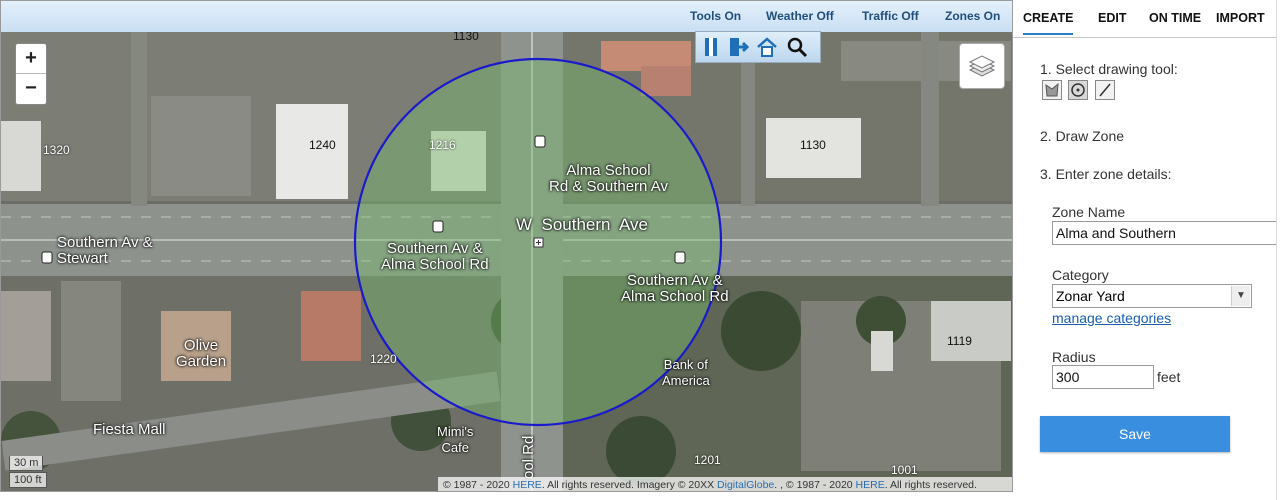 The width and height of the screenshot is (1285, 500). I want to click on category-value: Zonar Yard, so click(1090, 296).